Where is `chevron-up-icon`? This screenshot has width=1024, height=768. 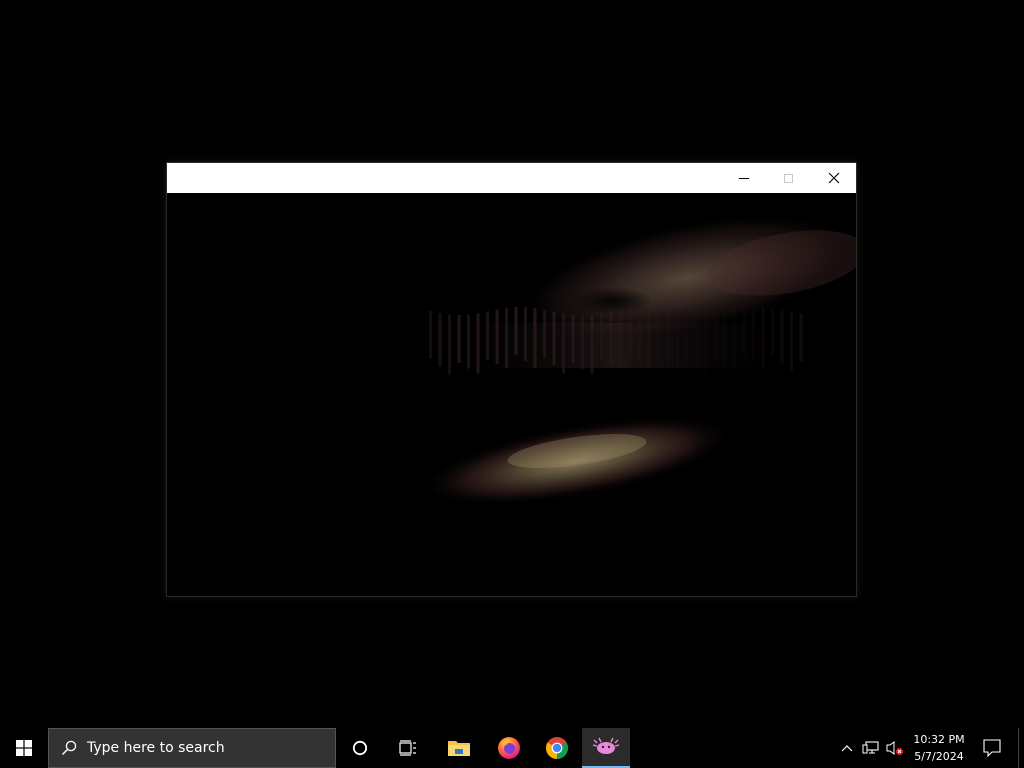
chevron-up-icon is located at coordinates (847, 748).